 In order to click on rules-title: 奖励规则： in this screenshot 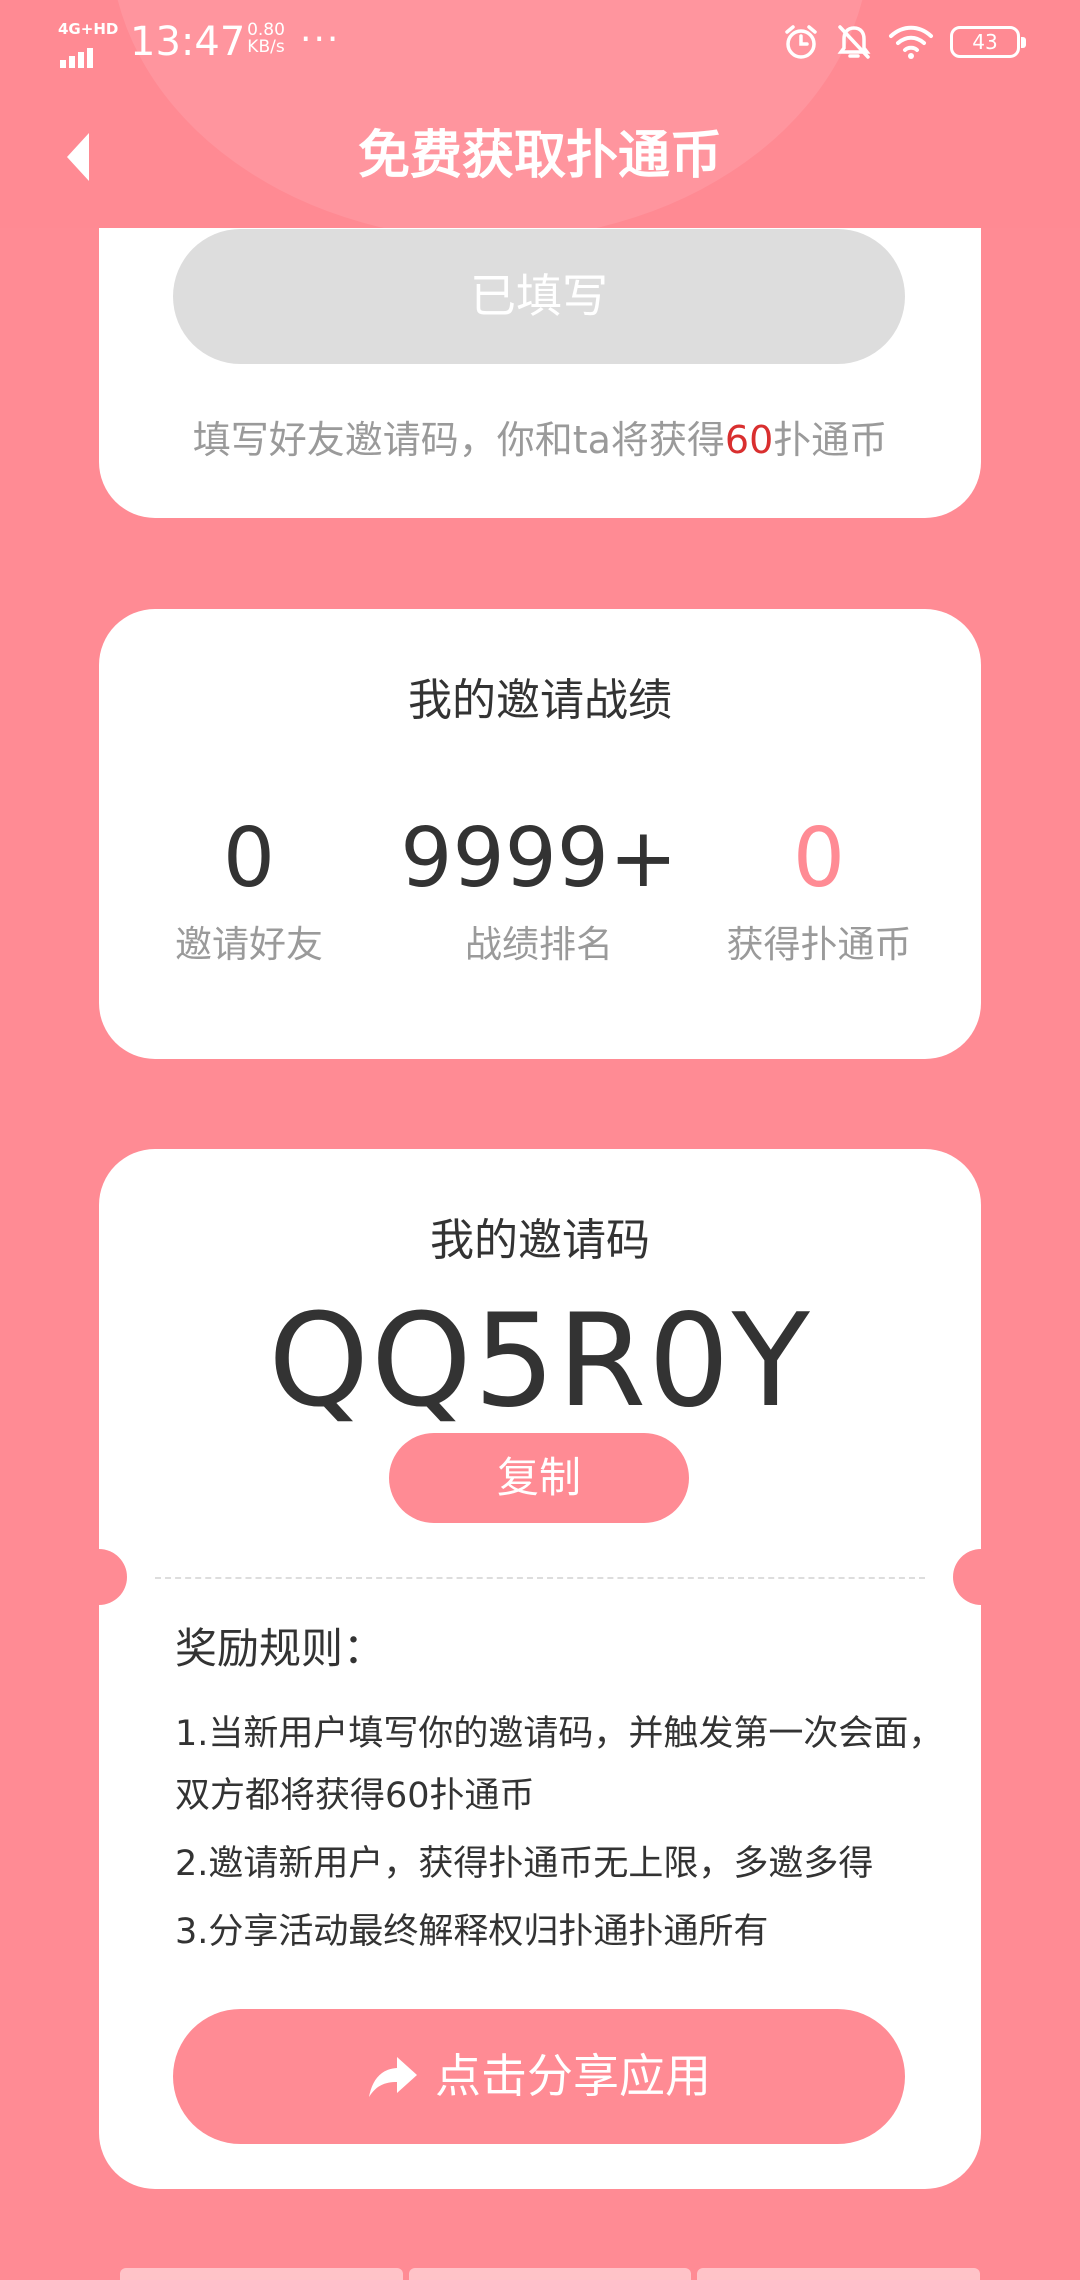, I will do `click(280, 1648)`.